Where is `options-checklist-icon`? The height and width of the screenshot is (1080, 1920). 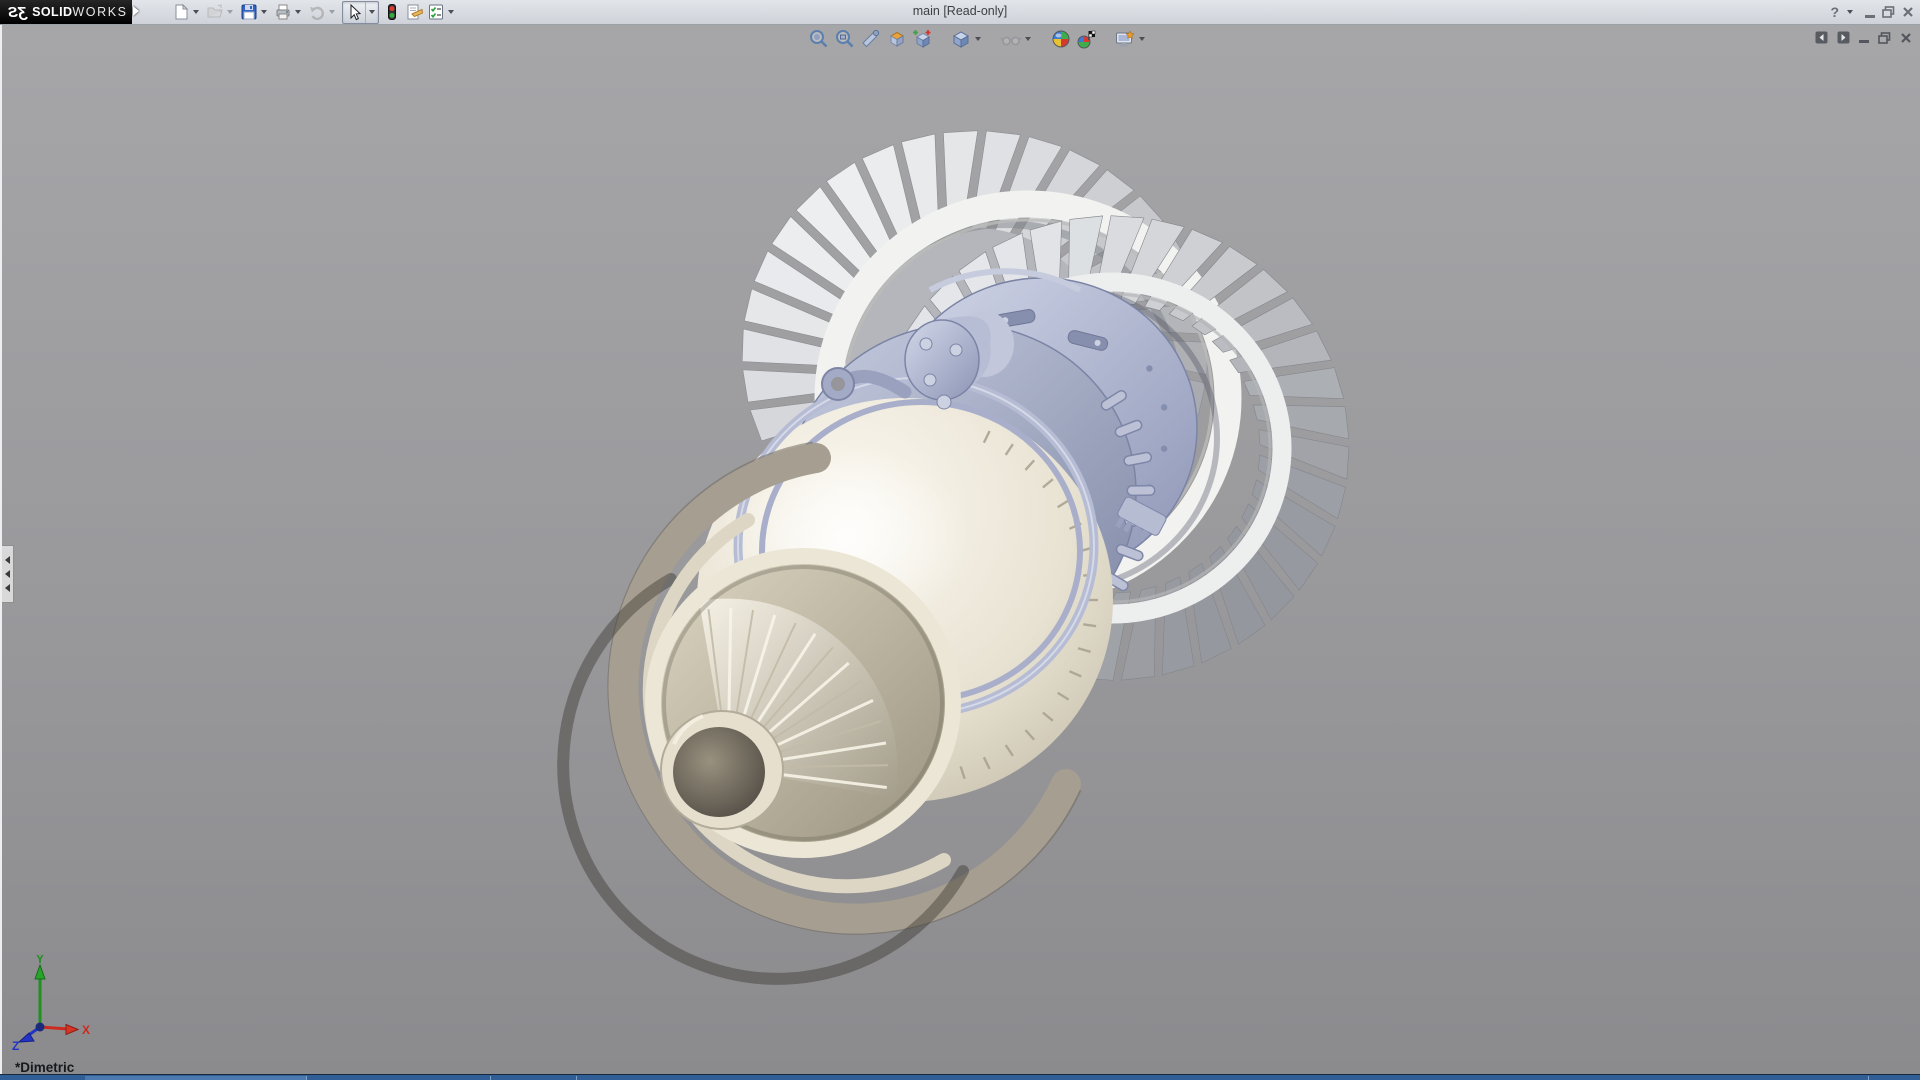
options-checklist-icon is located at coordinates (436, 12).